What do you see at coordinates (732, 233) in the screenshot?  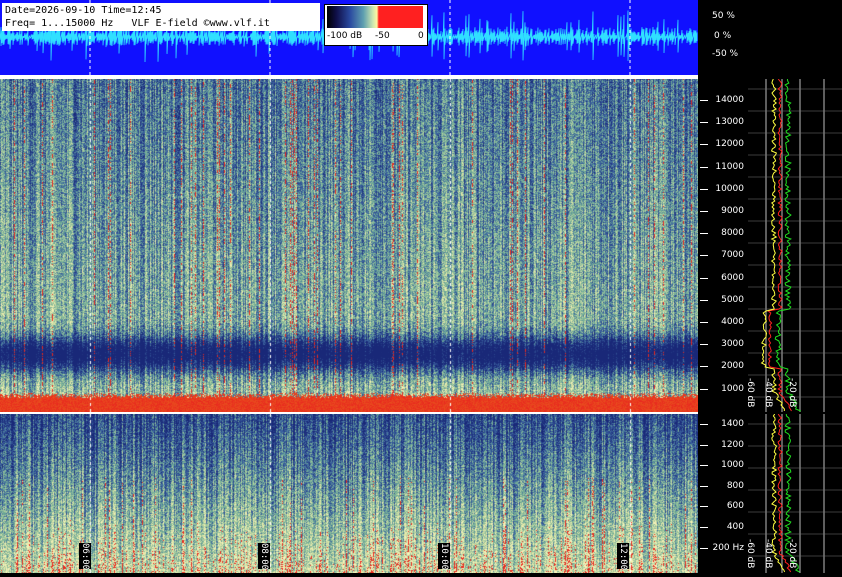 I see `freq-upper-label: 8000` at bounding box center [732, 233].